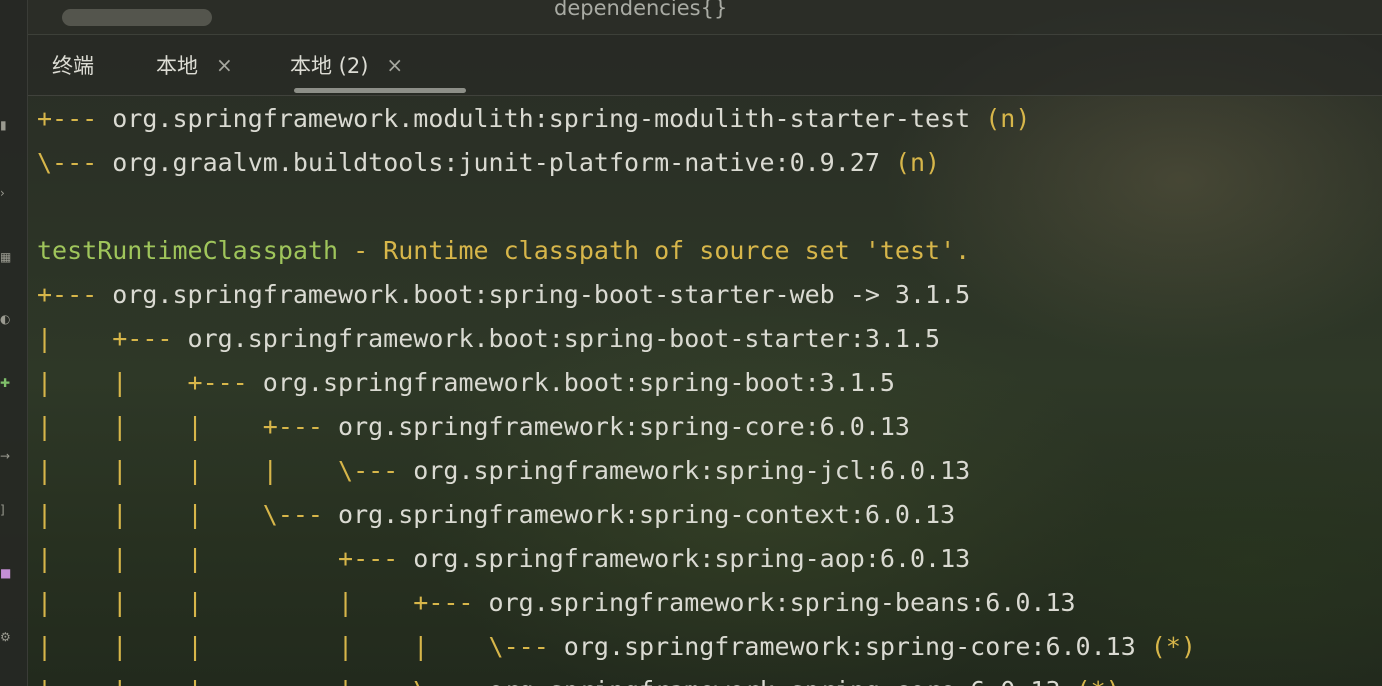 The image size is (1382, 686). What do you see at coordinates (380, 90) in the screenshot?
I see `active-tab-indicator` at bounding box center [380, 90].